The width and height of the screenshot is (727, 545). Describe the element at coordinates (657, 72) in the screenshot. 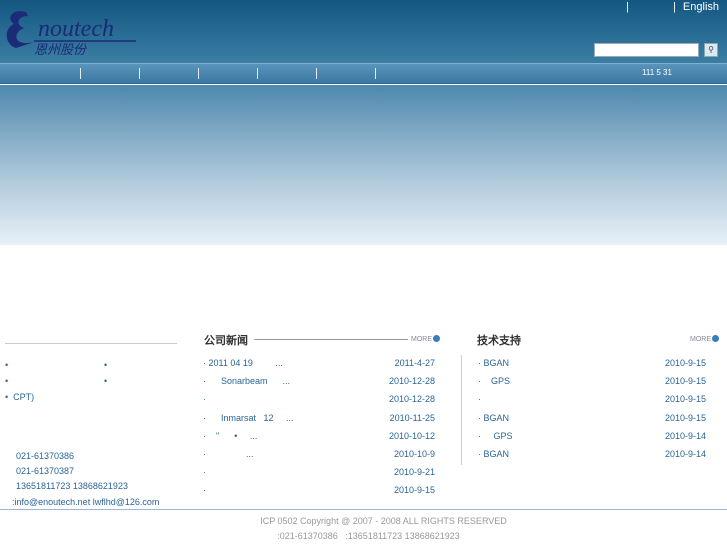

I see `current-date: 111 5 31` at that location.